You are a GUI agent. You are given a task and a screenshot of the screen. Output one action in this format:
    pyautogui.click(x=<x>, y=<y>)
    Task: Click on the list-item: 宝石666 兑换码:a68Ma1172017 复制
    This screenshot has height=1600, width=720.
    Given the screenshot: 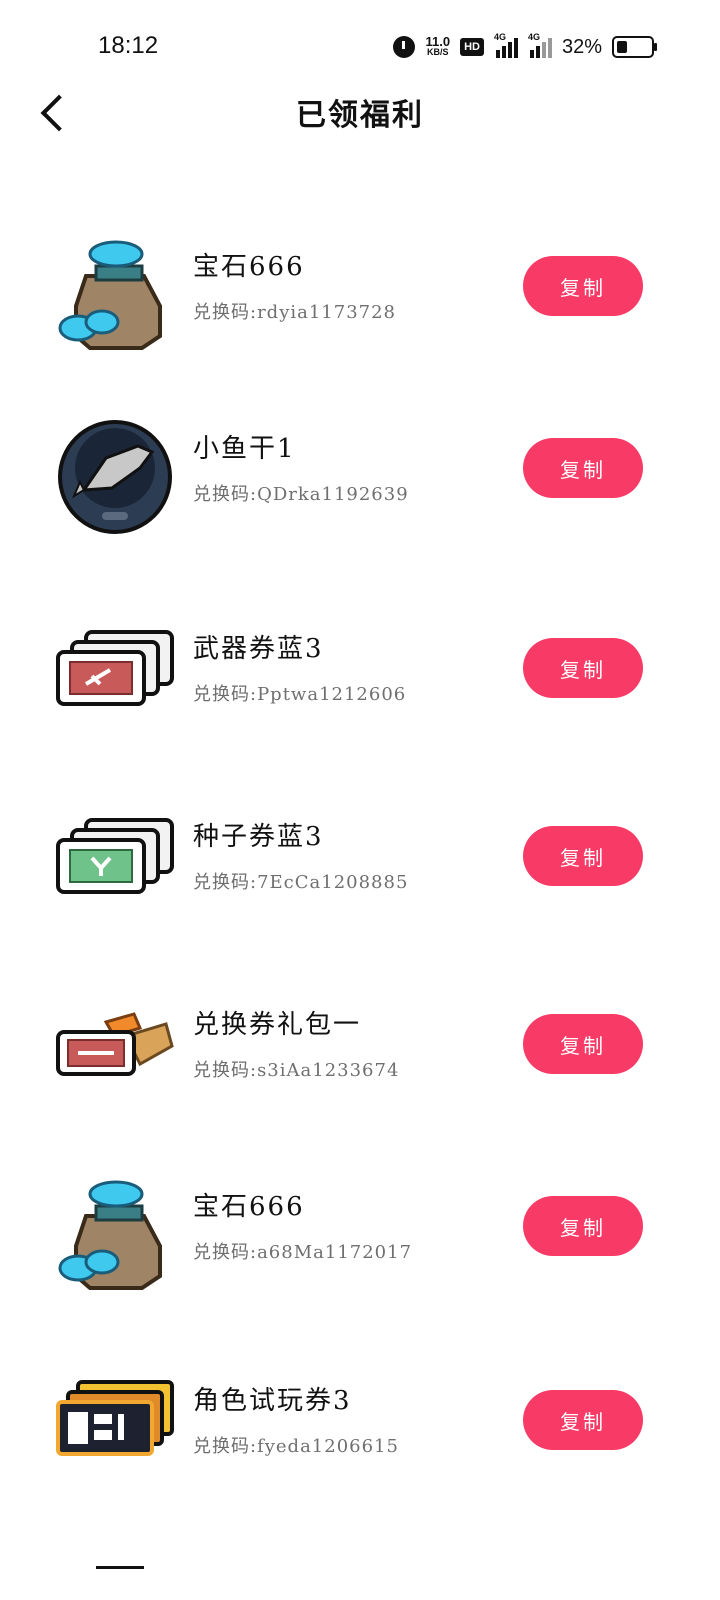 What is the action you would take?
    pyautogui.click(x=360, y=1246)
    